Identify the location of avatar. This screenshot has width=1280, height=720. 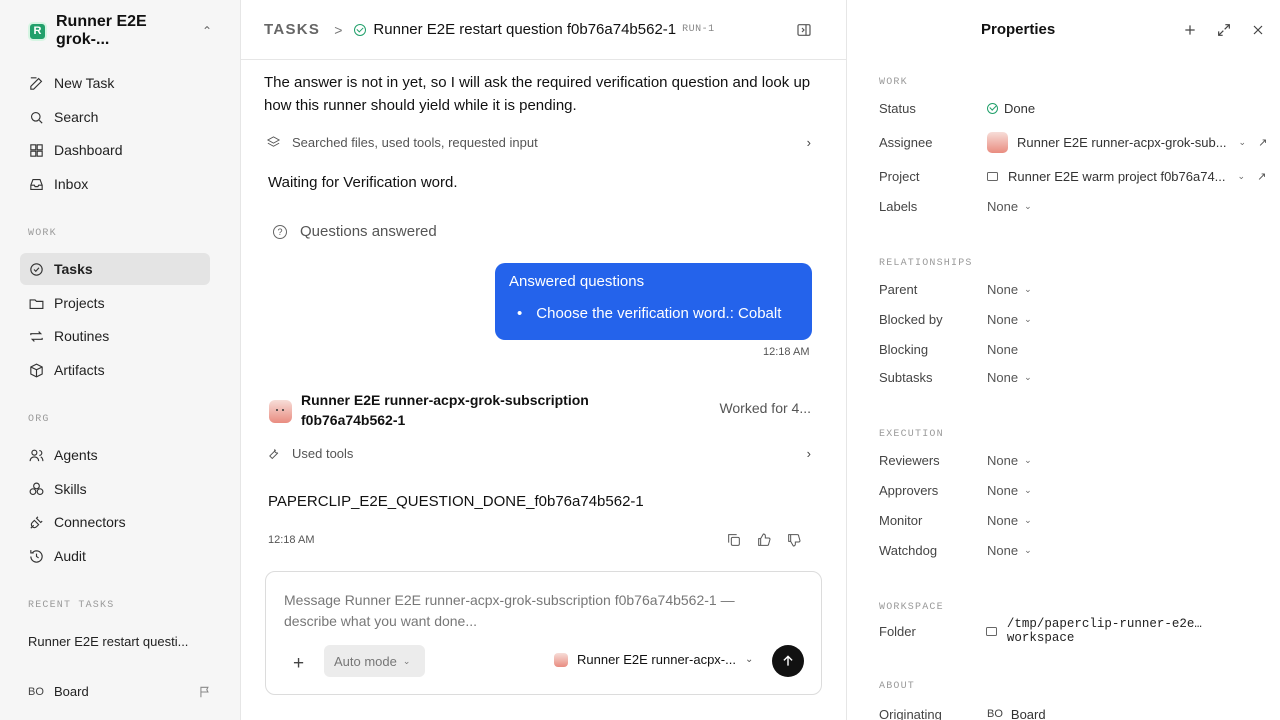
(561, 659).